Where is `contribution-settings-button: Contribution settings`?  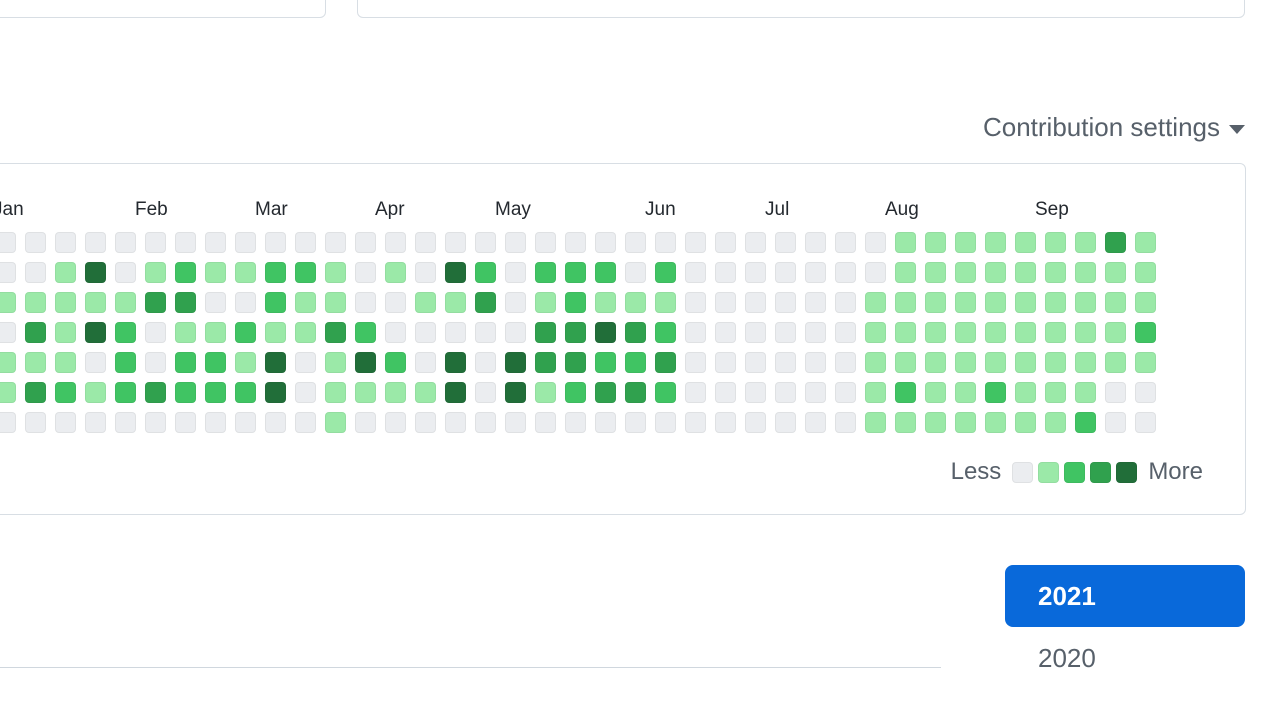 contribution-settings-button: Contribution settings is located at coordinates (1114, 127).